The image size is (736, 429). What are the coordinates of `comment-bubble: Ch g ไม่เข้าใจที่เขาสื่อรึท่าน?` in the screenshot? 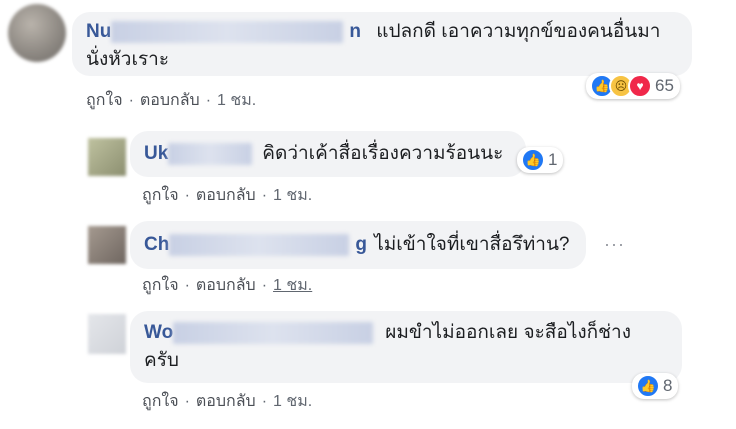 It's located at (358, 245).